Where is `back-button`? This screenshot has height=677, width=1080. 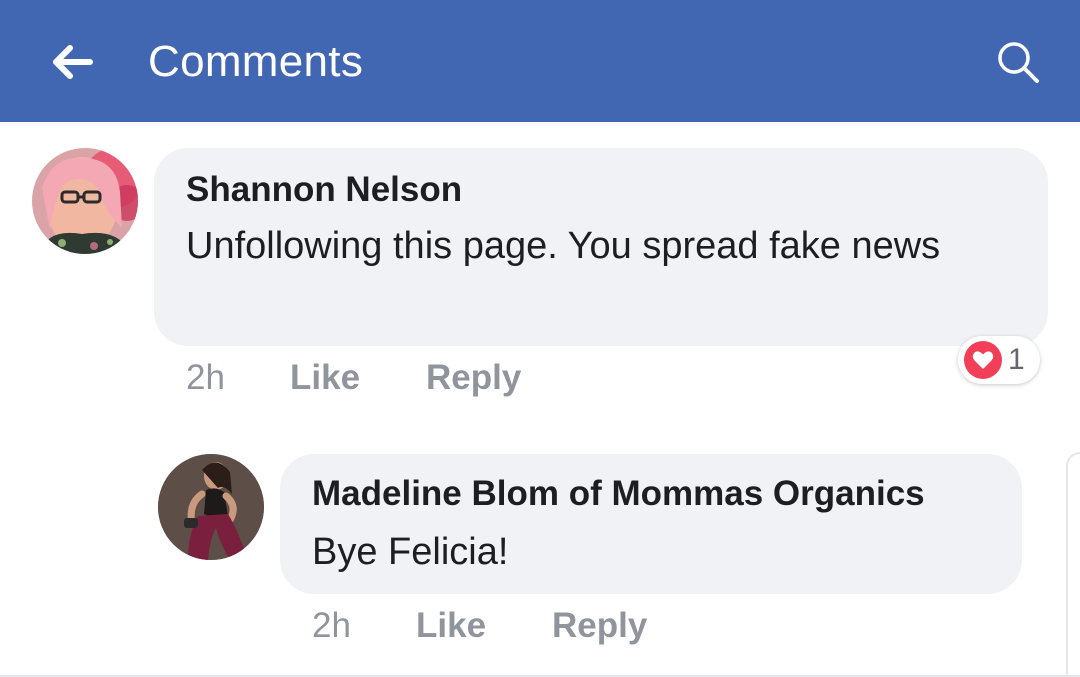 back-button is located at coordinates (72, 62).